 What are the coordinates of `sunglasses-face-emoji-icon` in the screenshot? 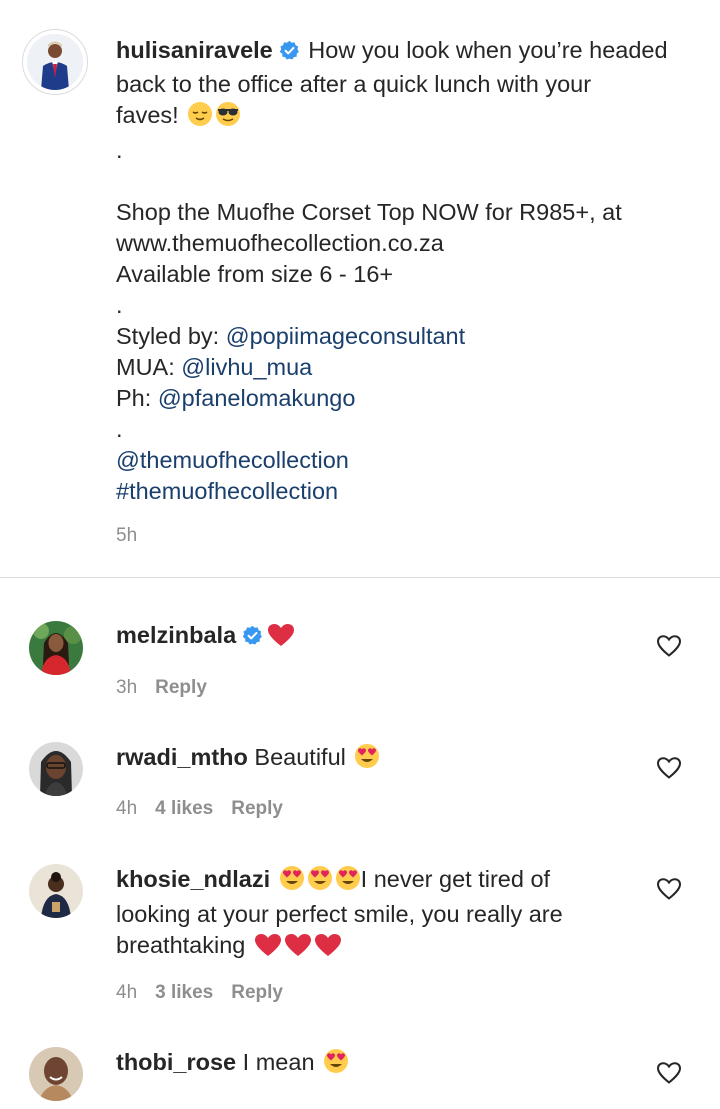 It's located at (228, 118).